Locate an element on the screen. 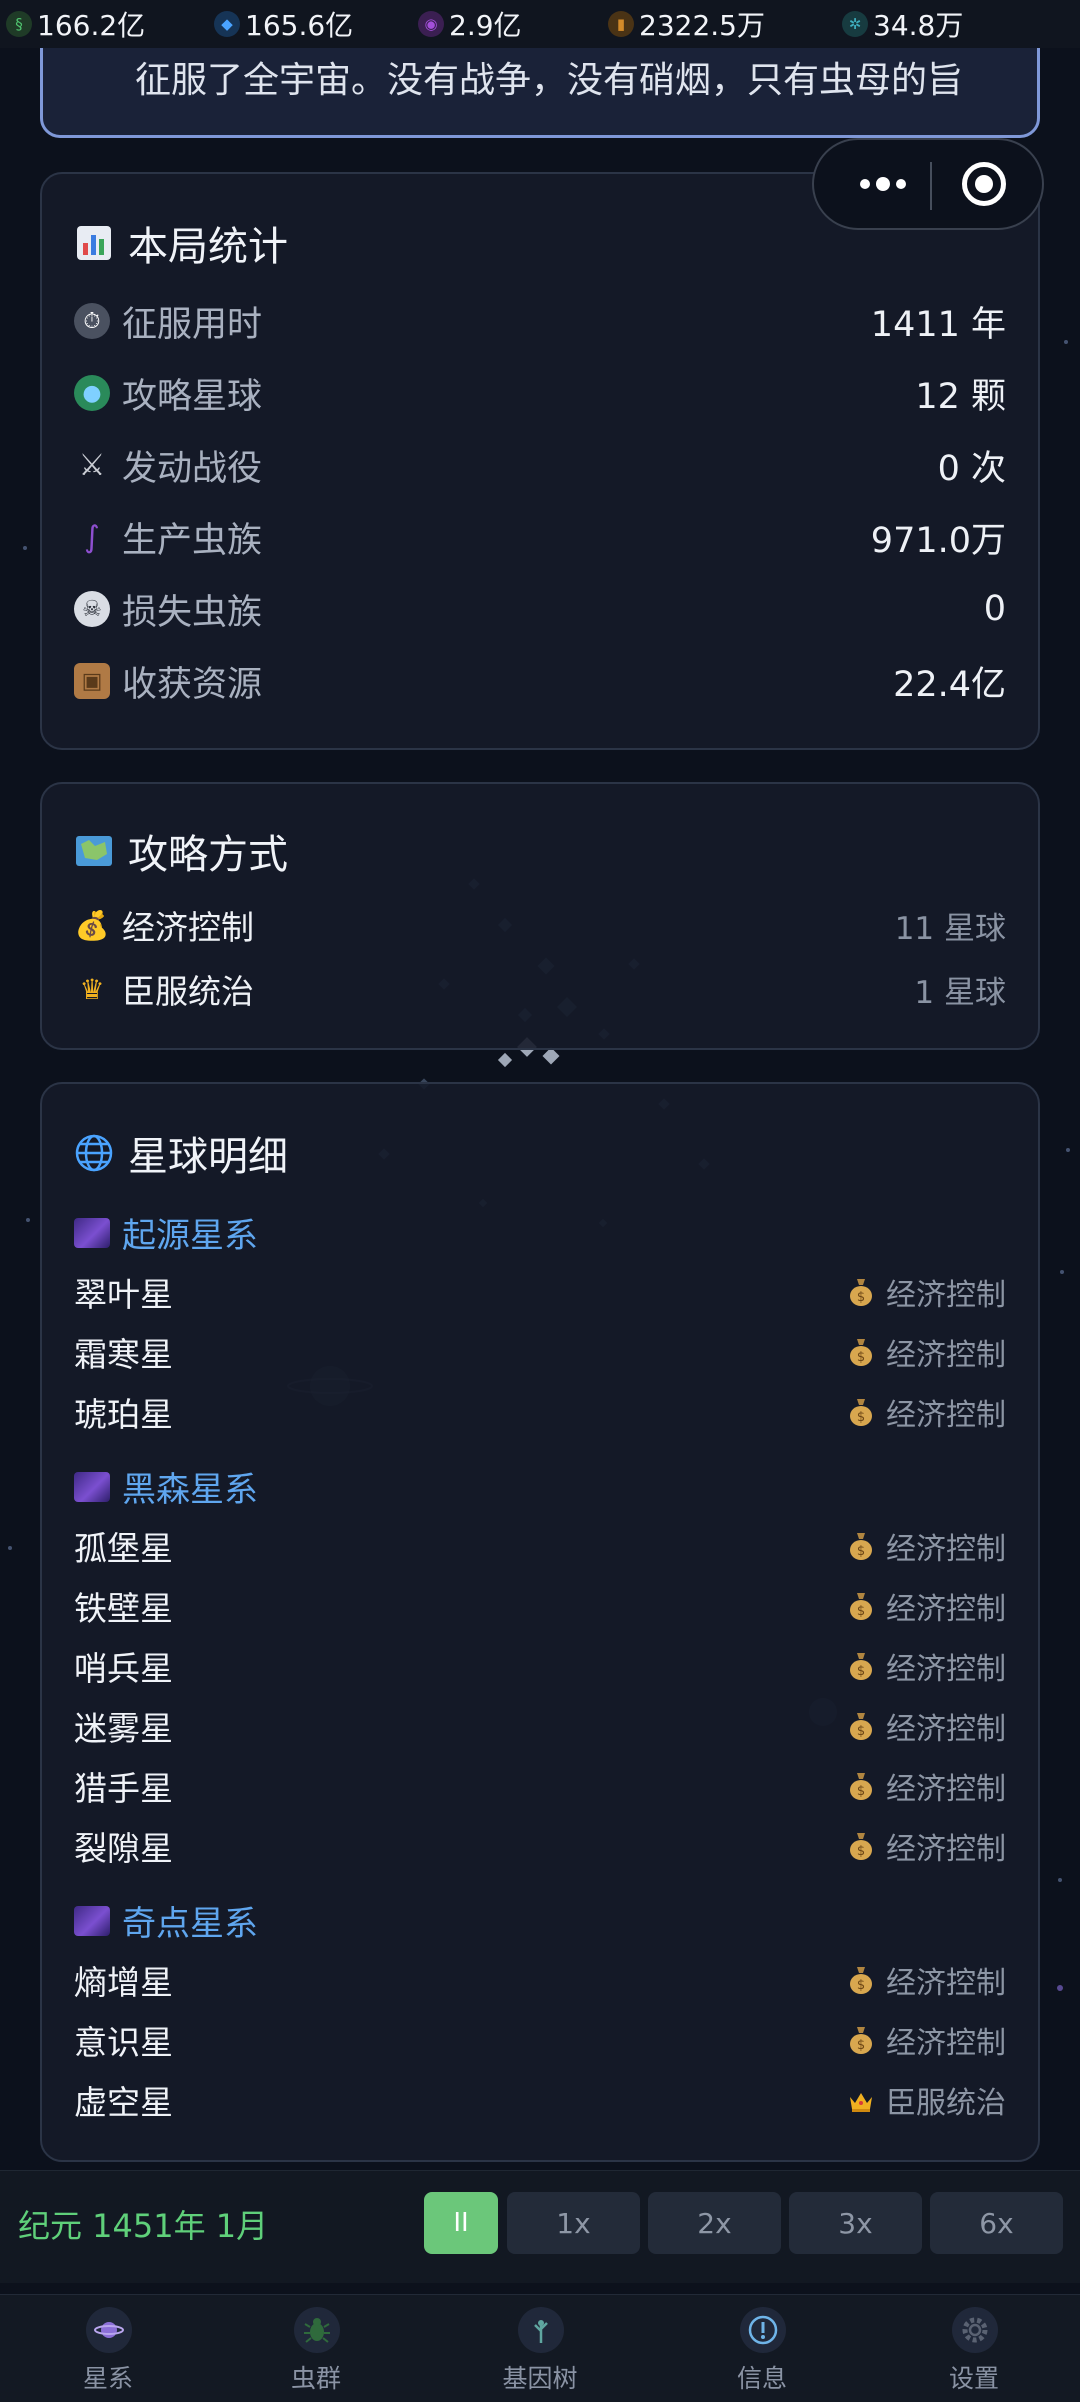 Image resolution: width=1080 pixels, height=2402 pixels. planet-icon is located at coordinates (109, 2330).